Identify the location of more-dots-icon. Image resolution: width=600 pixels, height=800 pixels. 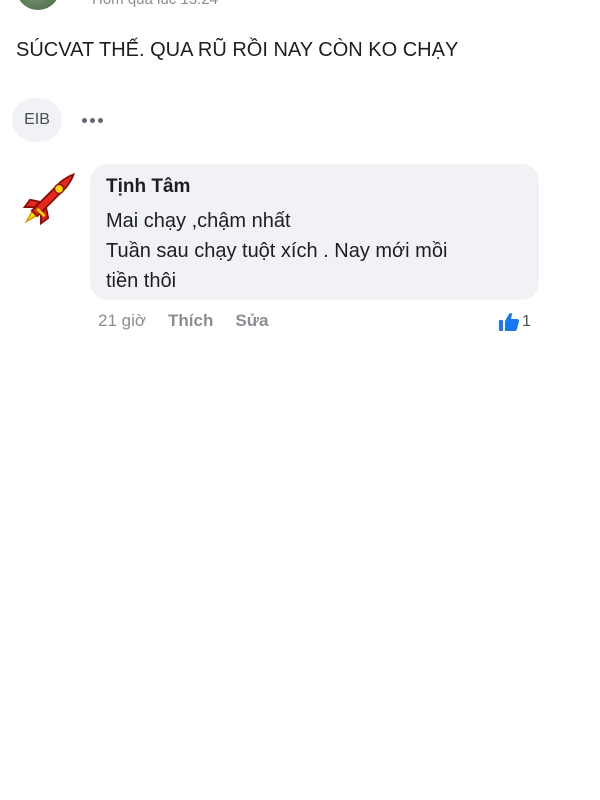
(92, 120).